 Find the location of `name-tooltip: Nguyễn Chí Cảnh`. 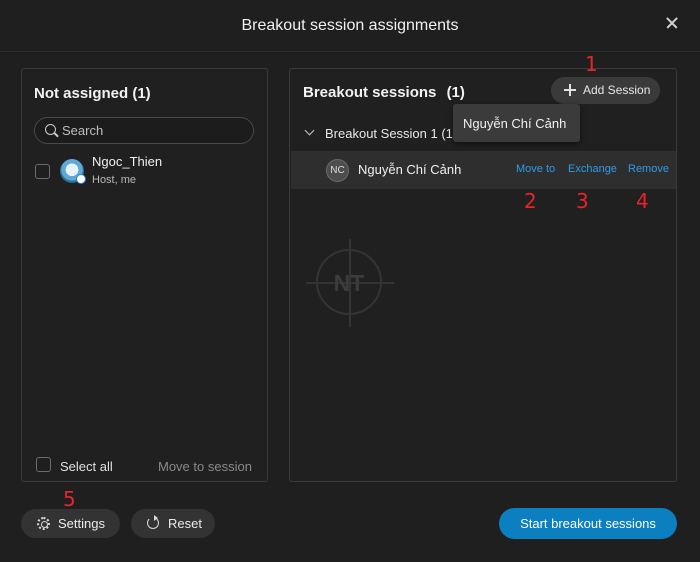

name-tooltip: Nguyễn Chí Cảnh is located at coordinates (516, 123).